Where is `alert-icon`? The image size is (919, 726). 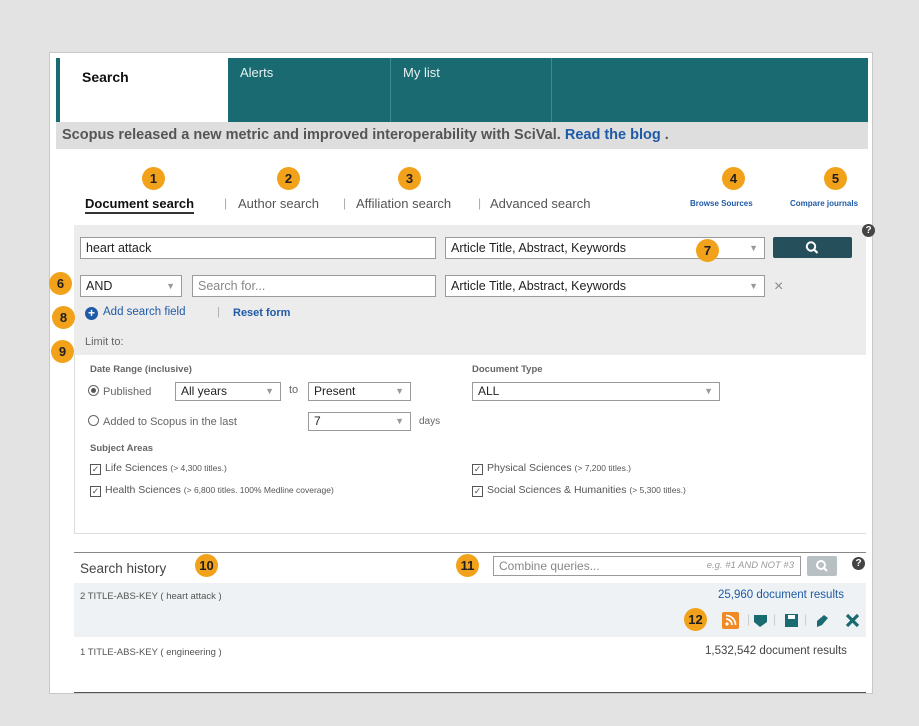
alert-icon is located at coordinates (760, 620).